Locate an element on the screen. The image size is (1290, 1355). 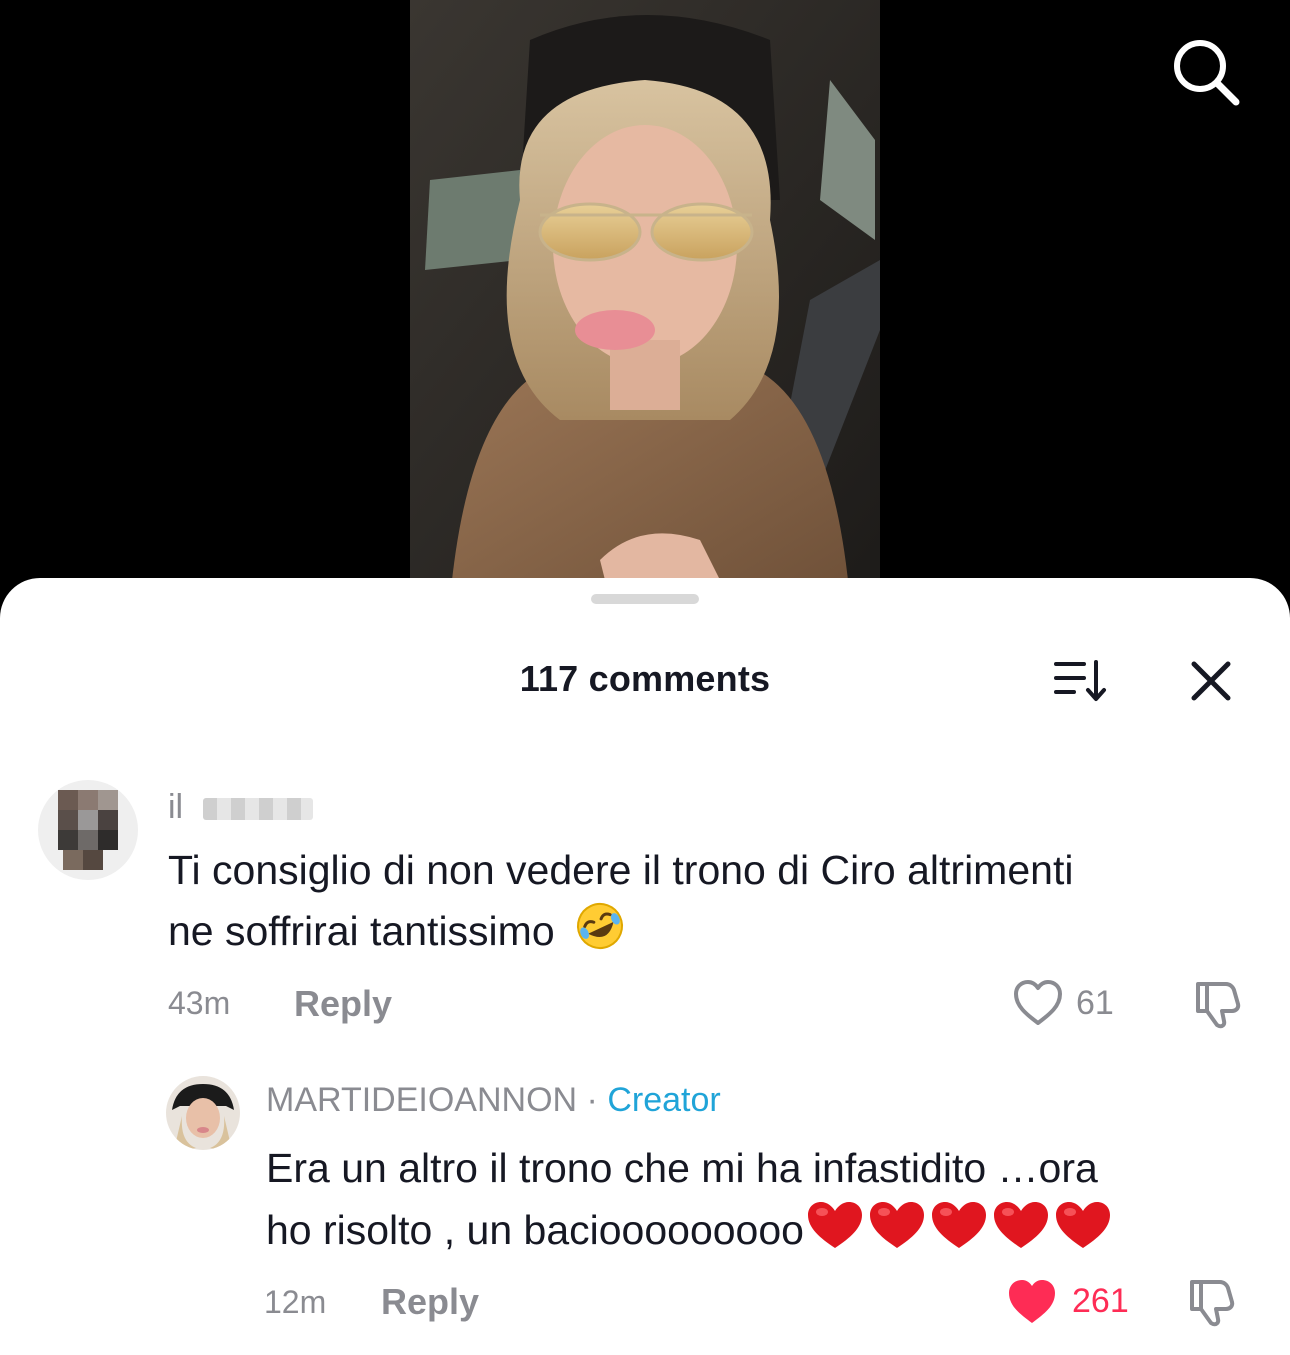
comment-text-line: ne soffrirai tantissimo is located at coordinates (620, 934).